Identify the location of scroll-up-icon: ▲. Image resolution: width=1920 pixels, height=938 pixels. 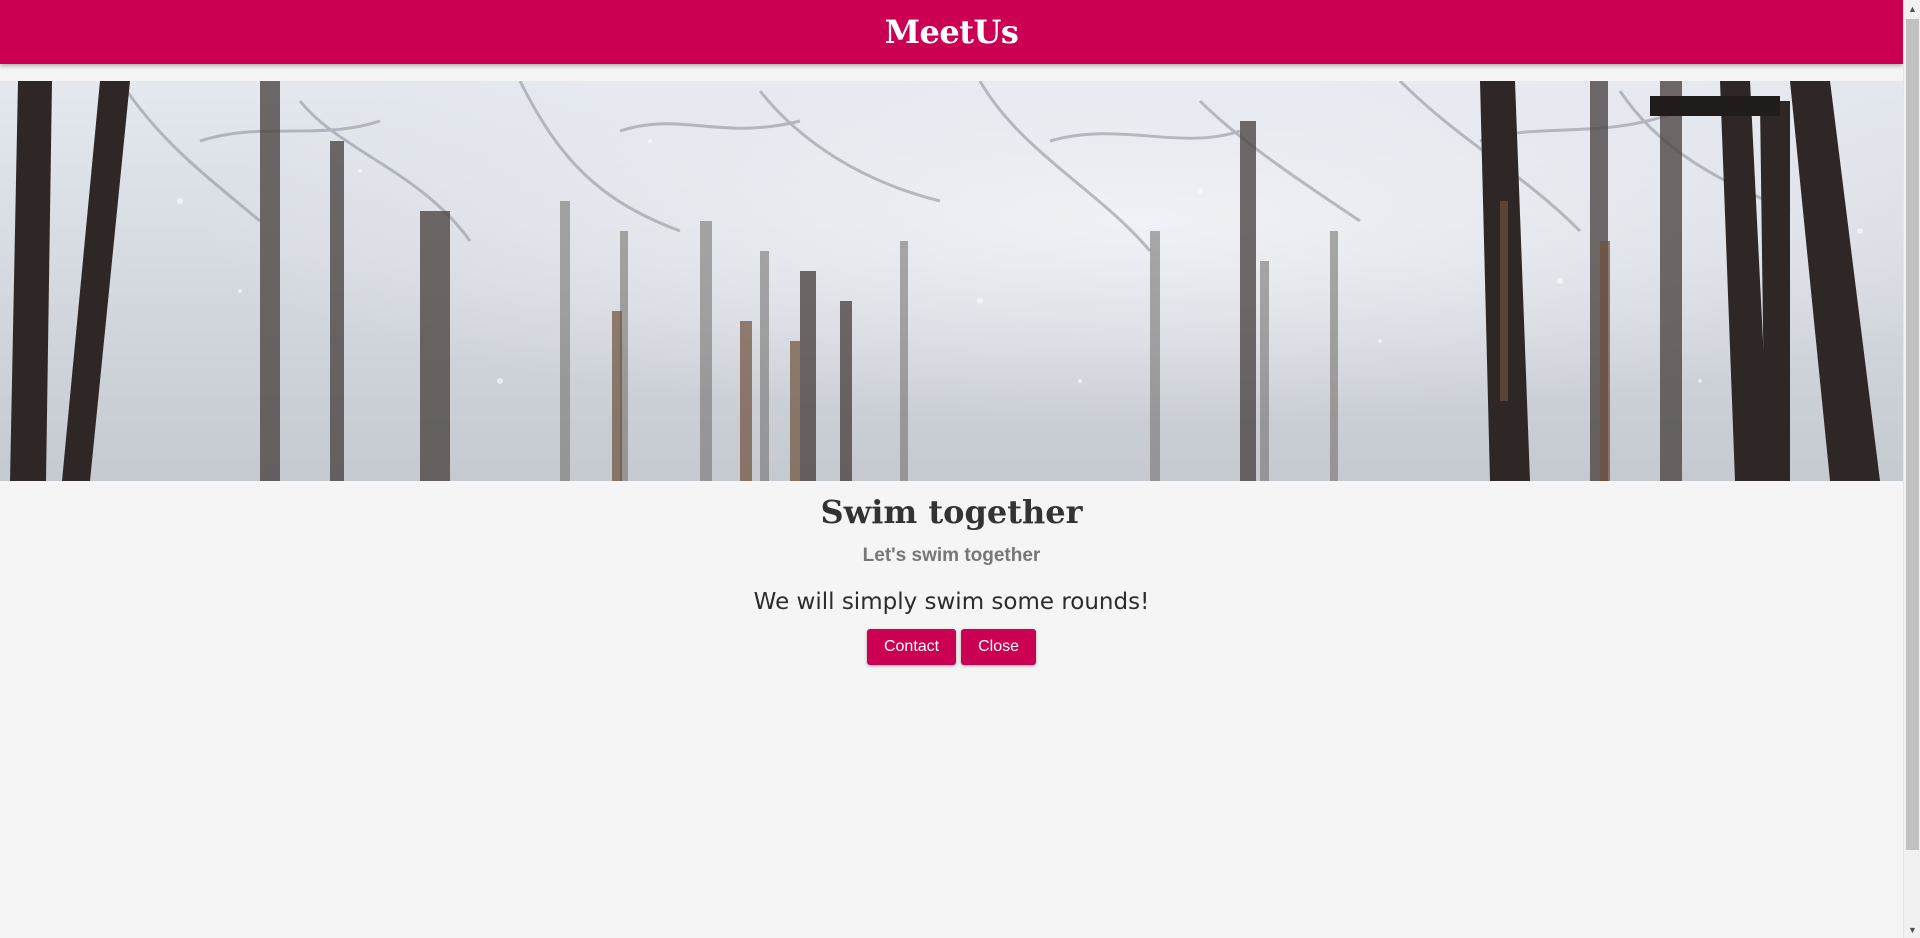
(1912, 8).